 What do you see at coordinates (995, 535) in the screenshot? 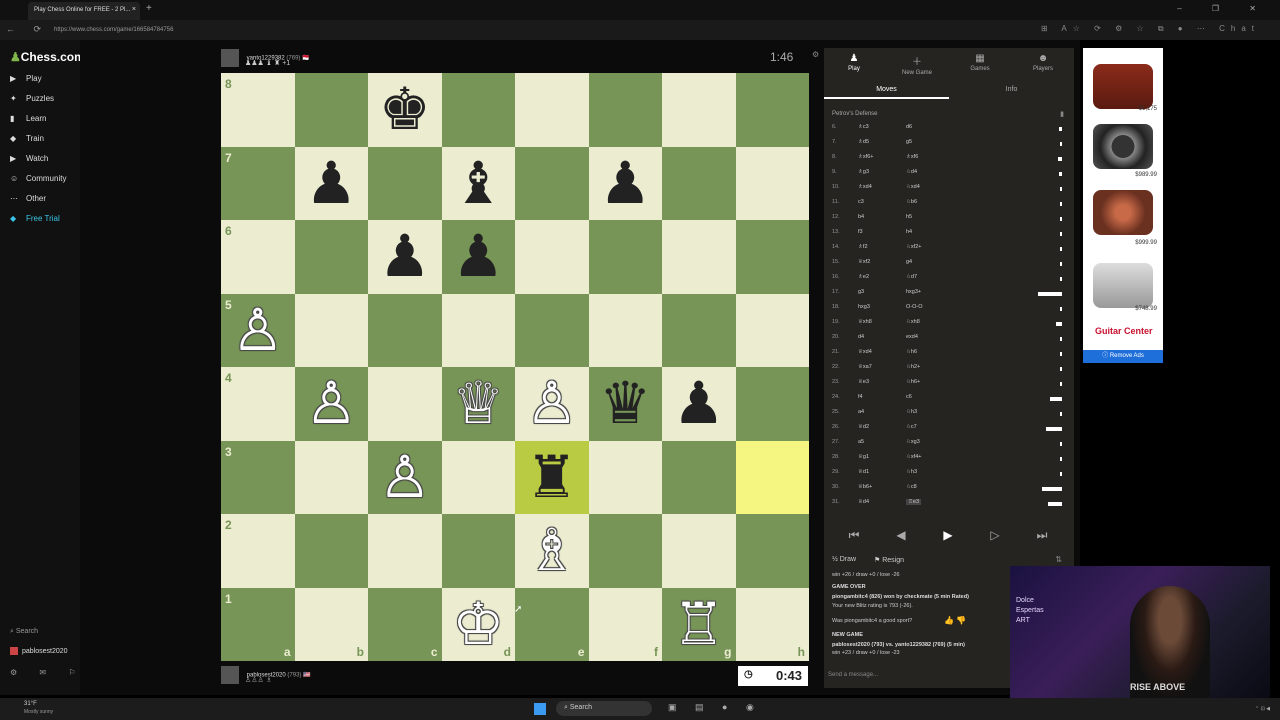
I see `next-move-button: ▷` at bounding box center [995, 535].